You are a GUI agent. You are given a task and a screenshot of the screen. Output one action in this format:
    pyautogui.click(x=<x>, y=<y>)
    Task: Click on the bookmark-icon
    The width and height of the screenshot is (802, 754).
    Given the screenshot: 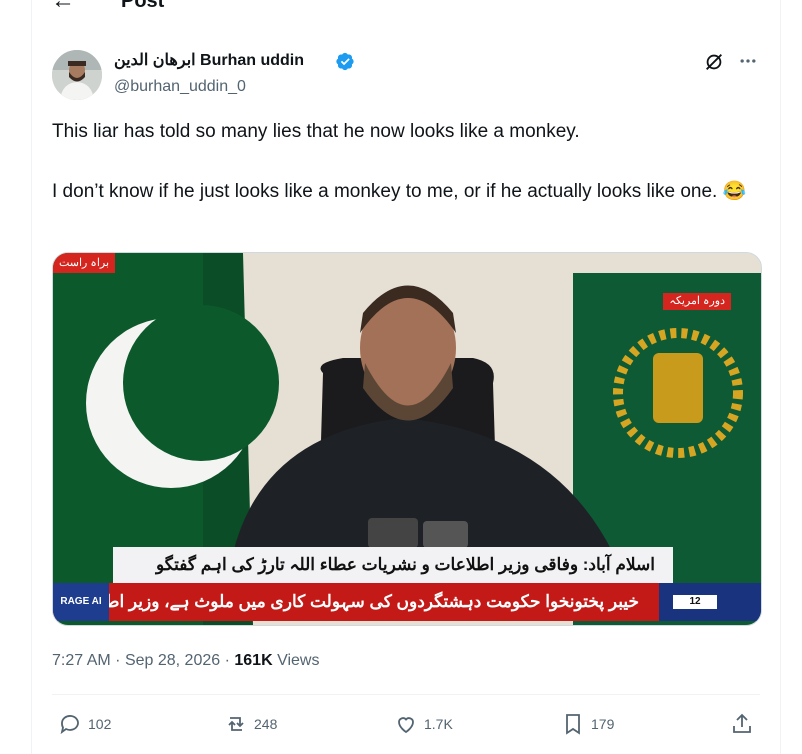 What is the action you would take?
    pyautogui.click(x=573, y=724)
    